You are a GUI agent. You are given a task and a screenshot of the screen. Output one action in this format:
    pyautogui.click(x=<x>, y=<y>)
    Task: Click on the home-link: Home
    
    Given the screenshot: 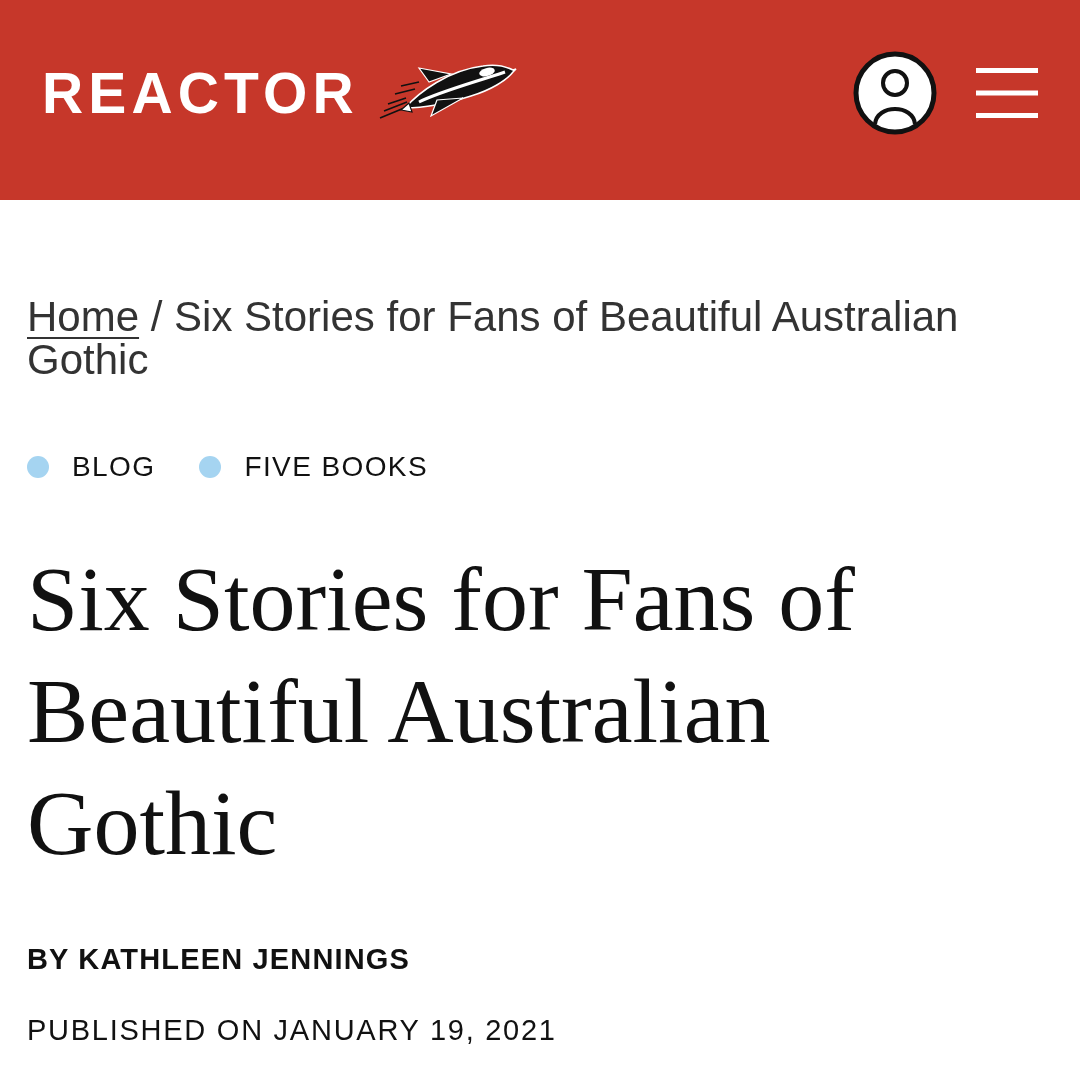 What is the action you would take?
    pyautogui.click(x=83, y=316)
    